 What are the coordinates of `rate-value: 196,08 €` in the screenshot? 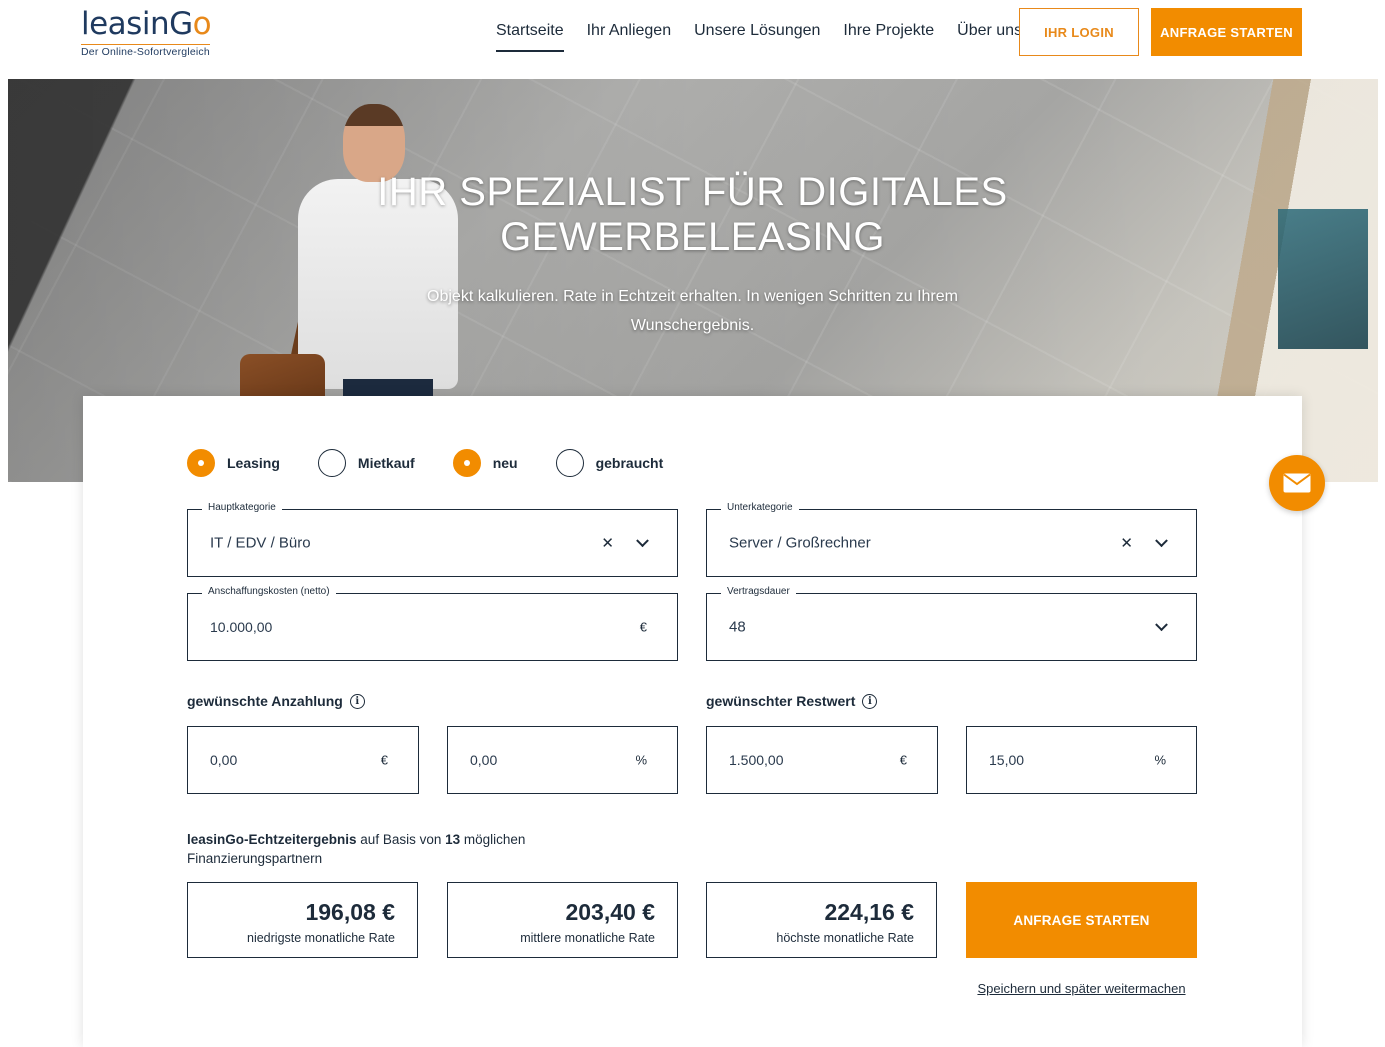 It's located at (350, 912).